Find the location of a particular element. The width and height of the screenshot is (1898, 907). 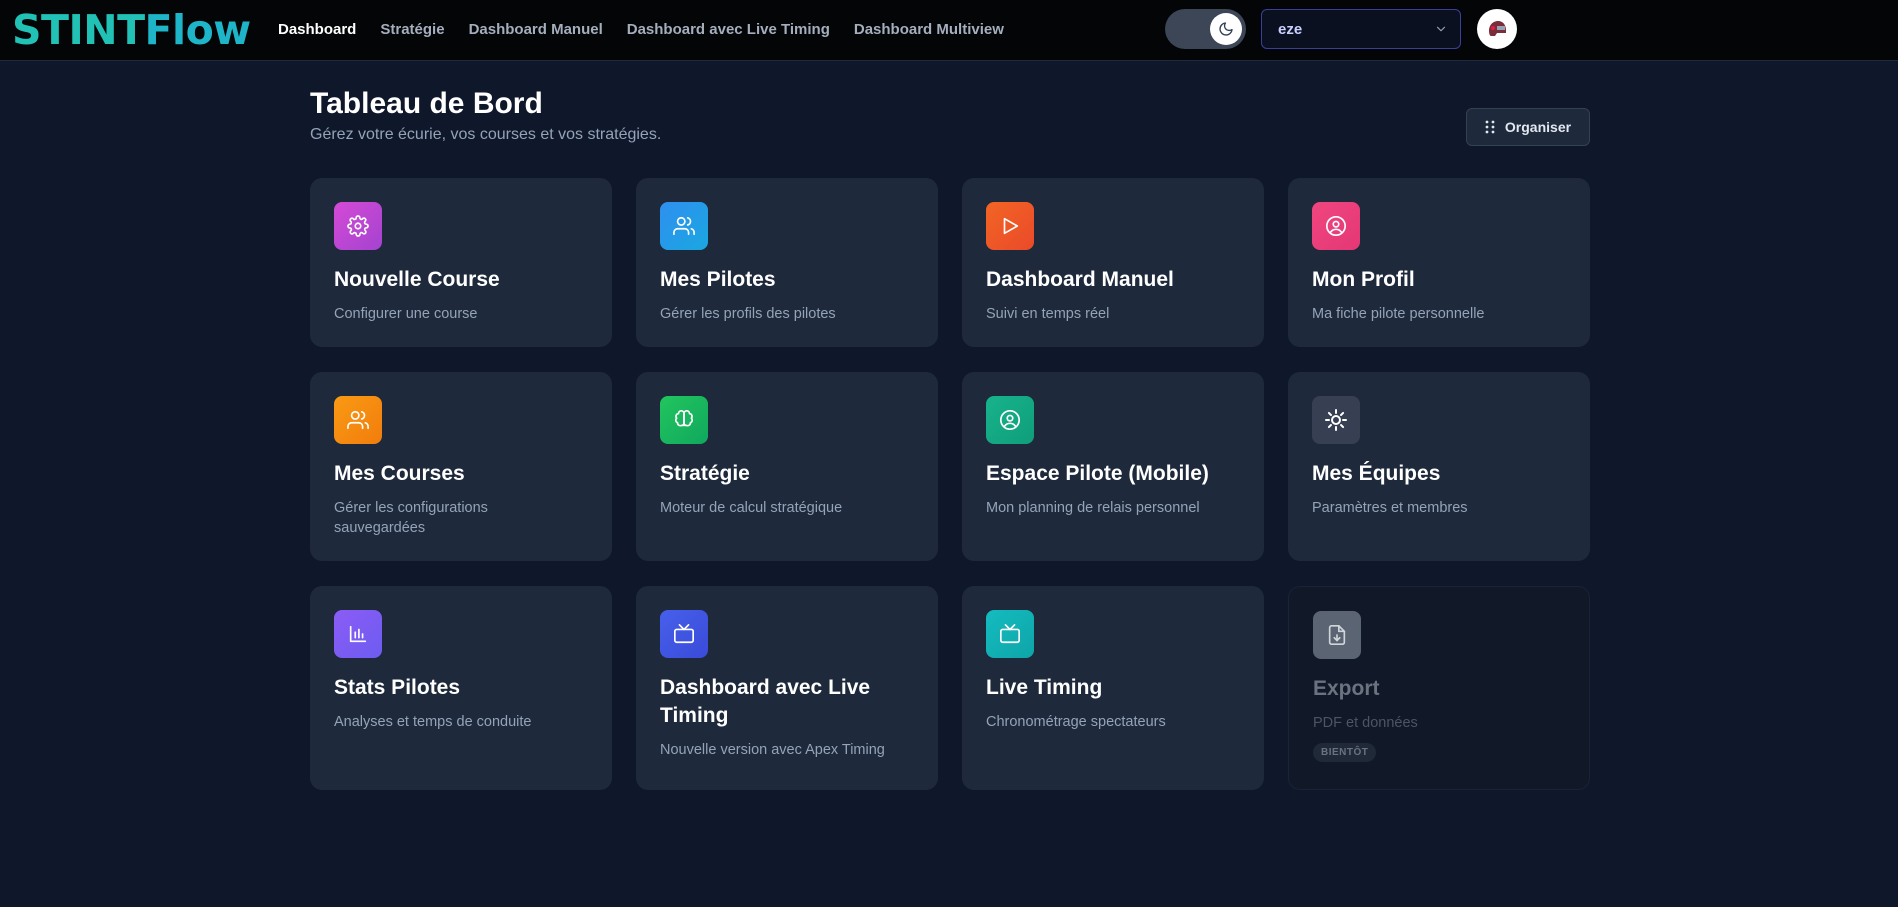

coming-soon-badge: BIENTÔT is located at coordinates (1345, 752).